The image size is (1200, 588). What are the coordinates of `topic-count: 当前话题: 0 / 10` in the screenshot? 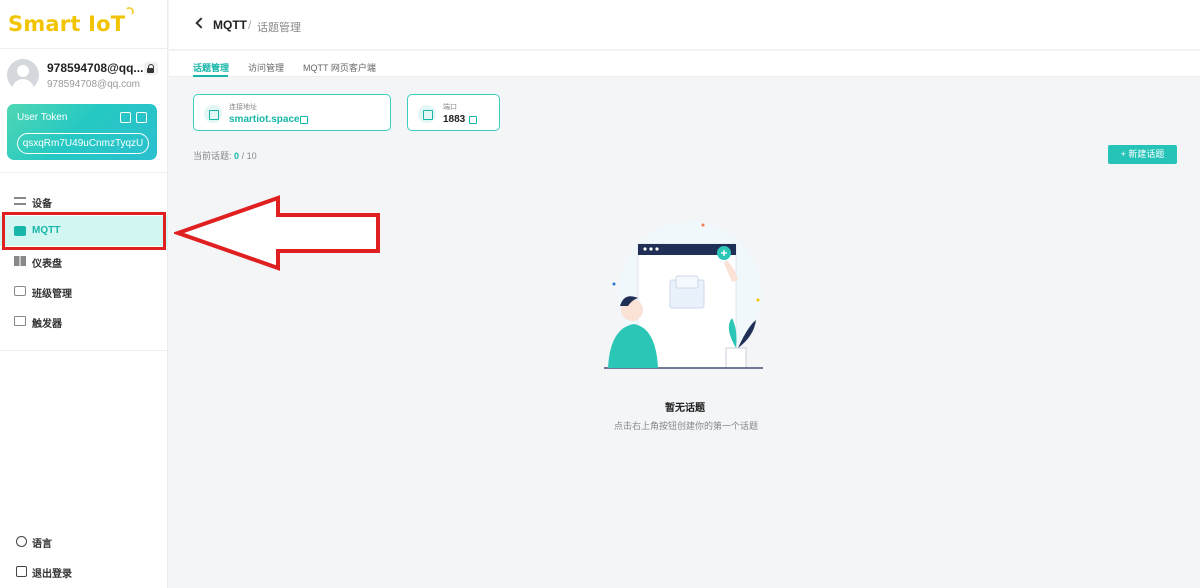 It's located at (225, 156).